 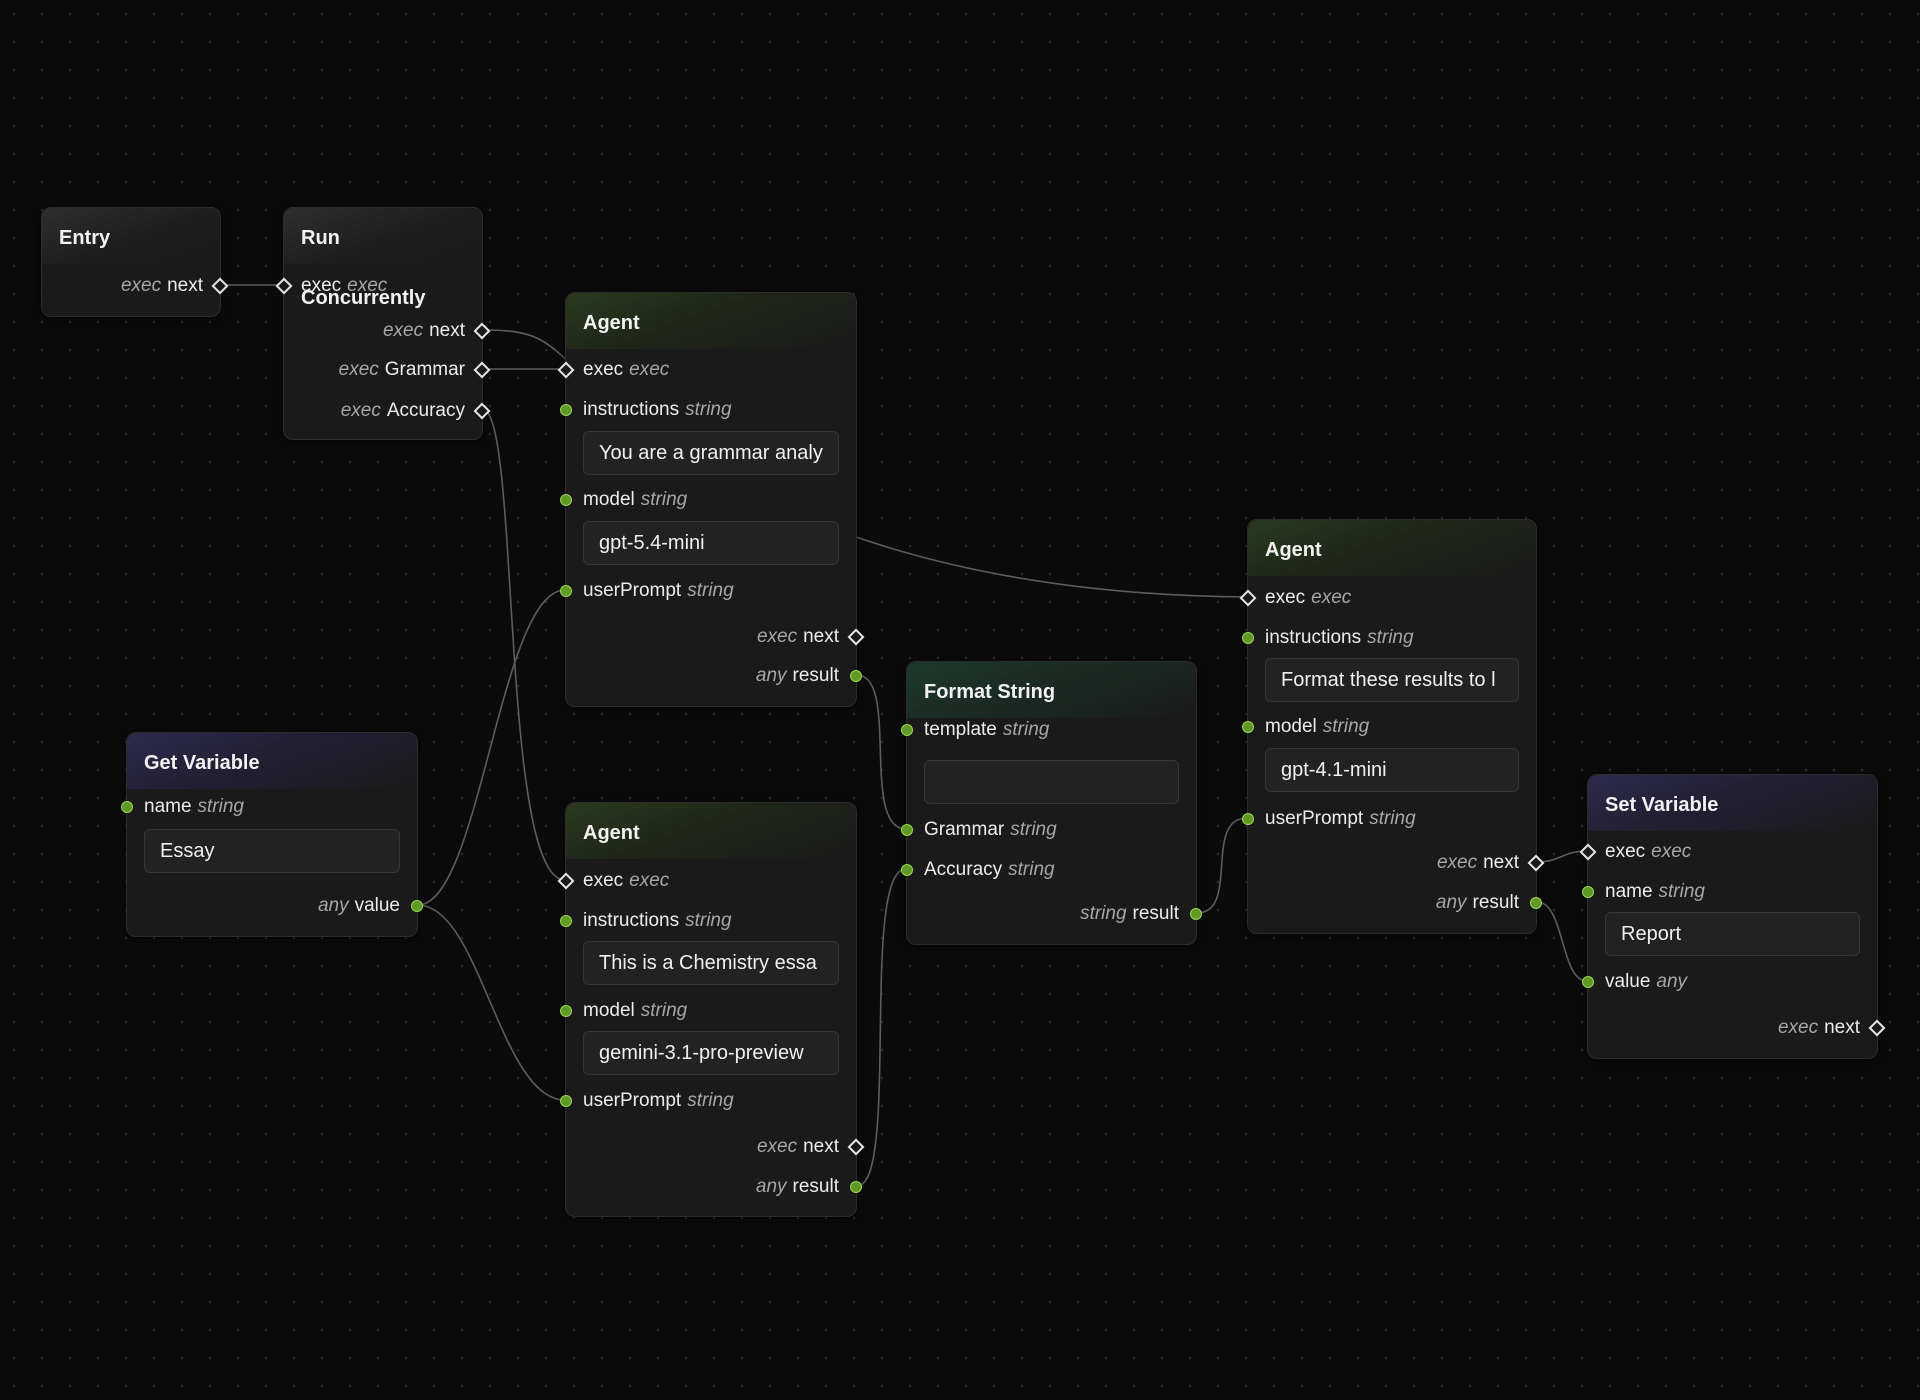 What do you see at coordinates (1732, 934) in the screenshot?
I see `variable-name-field: Report` at bounding box center [1732, 934].